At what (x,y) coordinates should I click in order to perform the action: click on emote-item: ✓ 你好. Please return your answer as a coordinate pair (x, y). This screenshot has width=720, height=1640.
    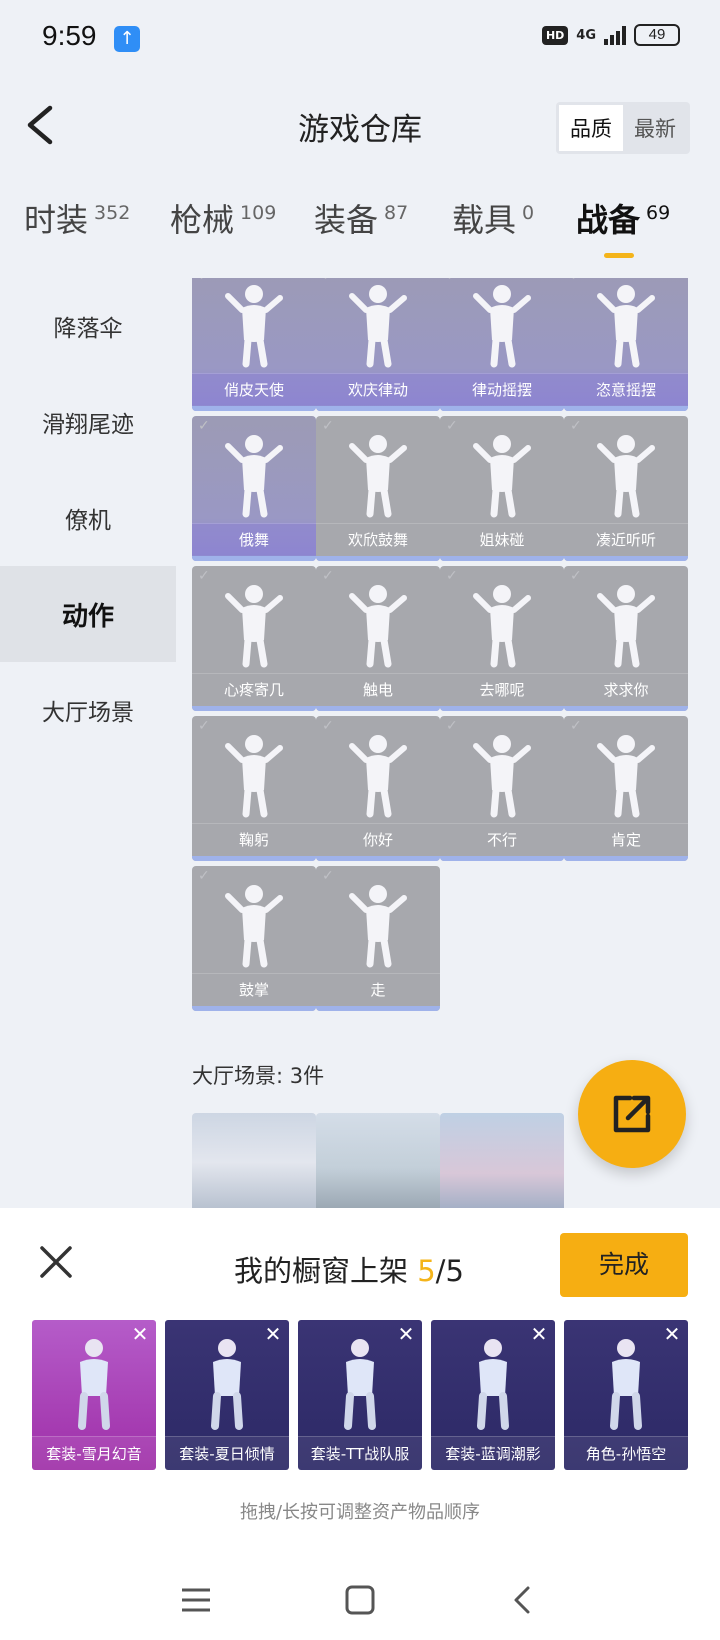
    Looking at the image, I should click on (378, 788).